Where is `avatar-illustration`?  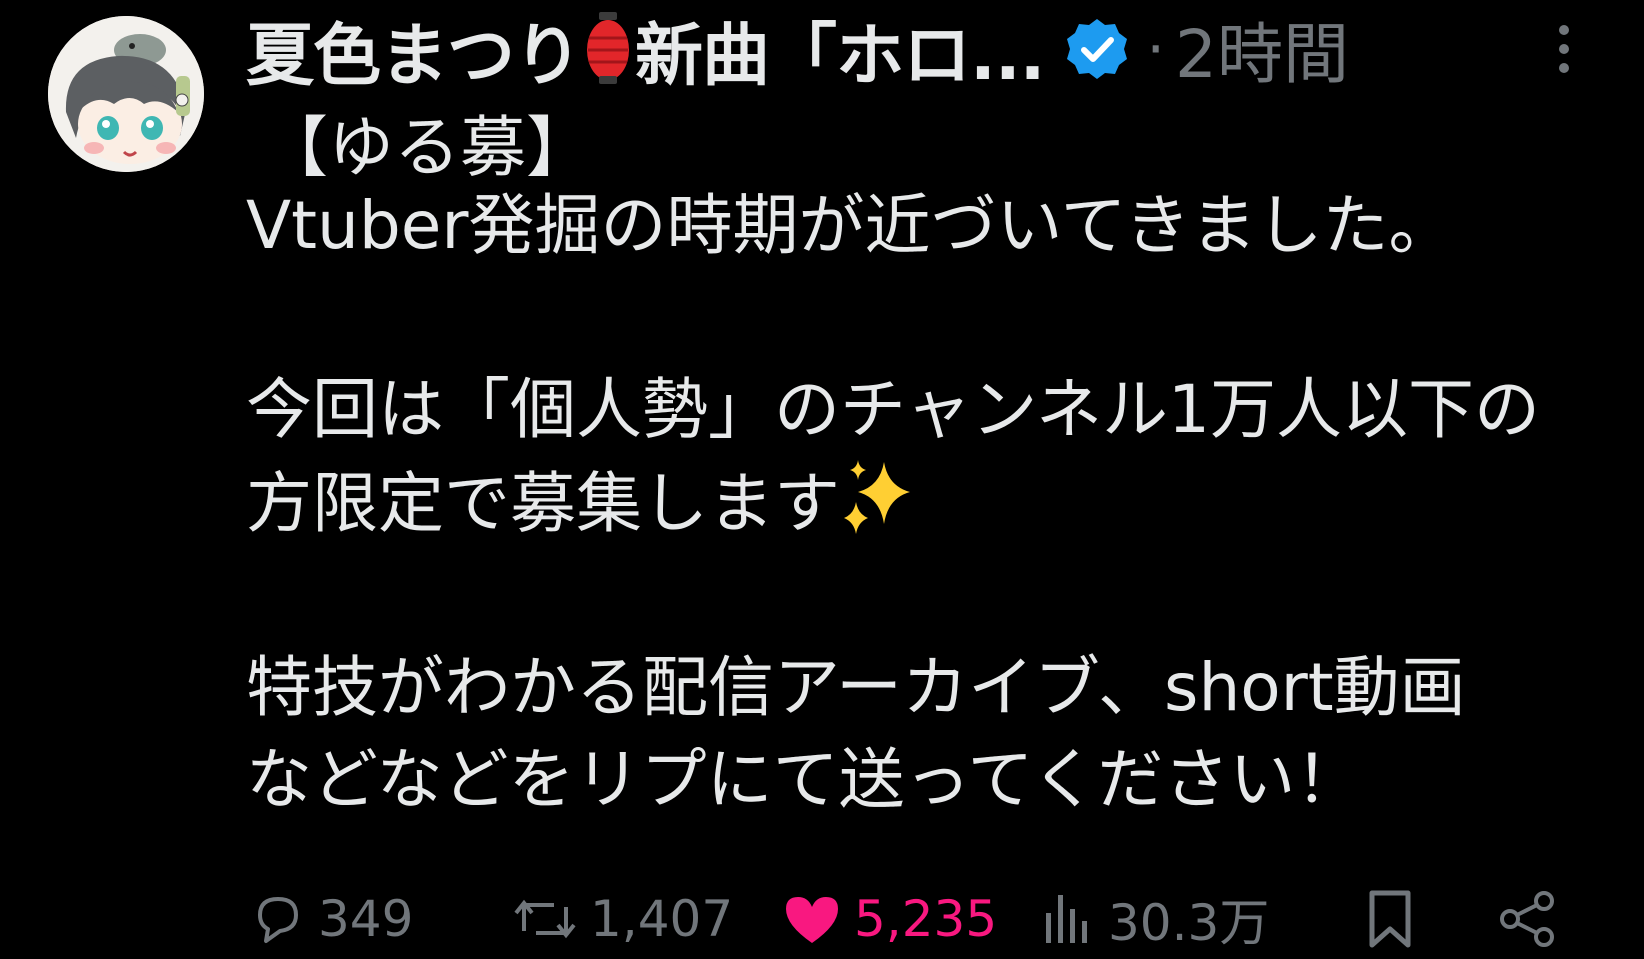 avatar-illustration is located at coordinates (126, 94).